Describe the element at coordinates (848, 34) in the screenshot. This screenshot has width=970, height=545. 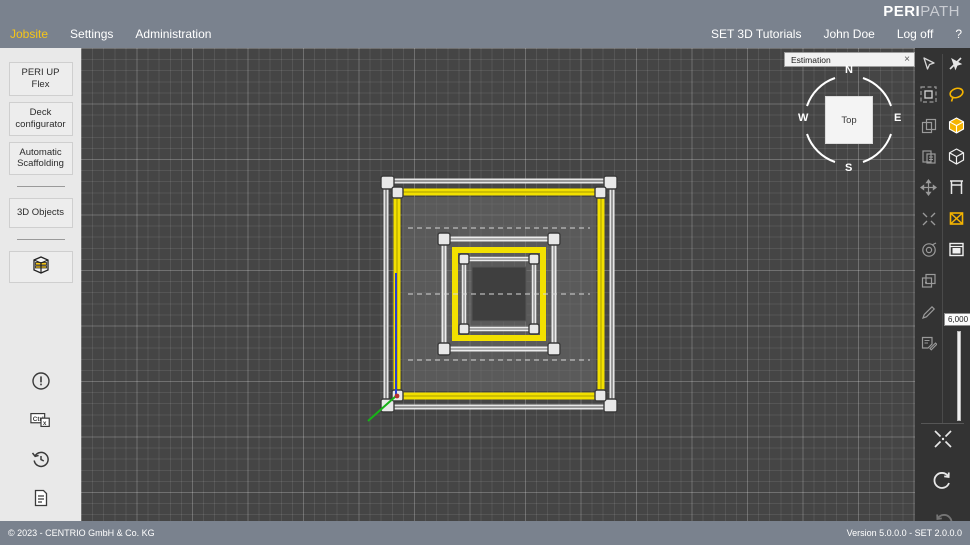
I see `nav-user-john-doe: John Doe` at that location.